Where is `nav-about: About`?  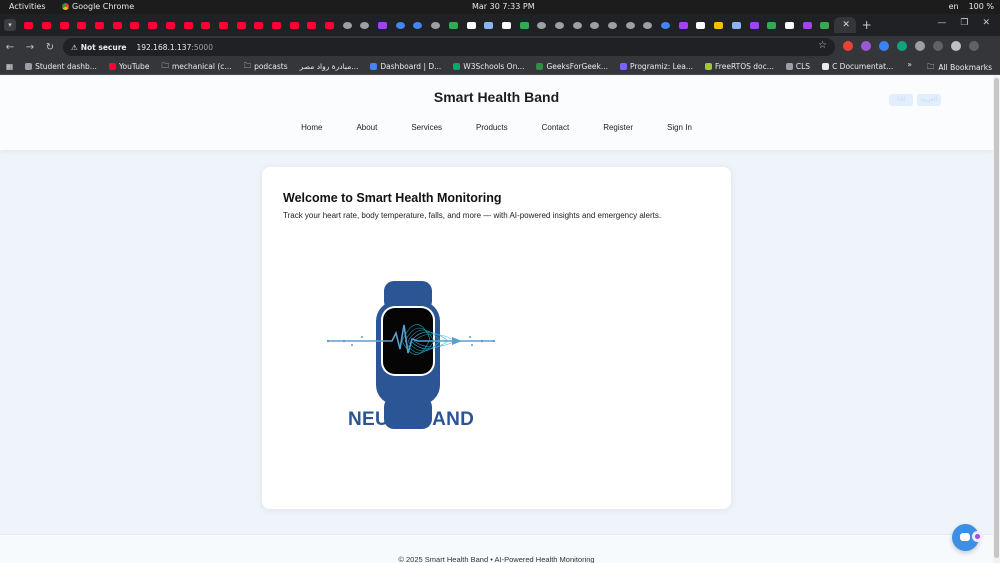
nav-about: About is located at coordinates (366, 127).